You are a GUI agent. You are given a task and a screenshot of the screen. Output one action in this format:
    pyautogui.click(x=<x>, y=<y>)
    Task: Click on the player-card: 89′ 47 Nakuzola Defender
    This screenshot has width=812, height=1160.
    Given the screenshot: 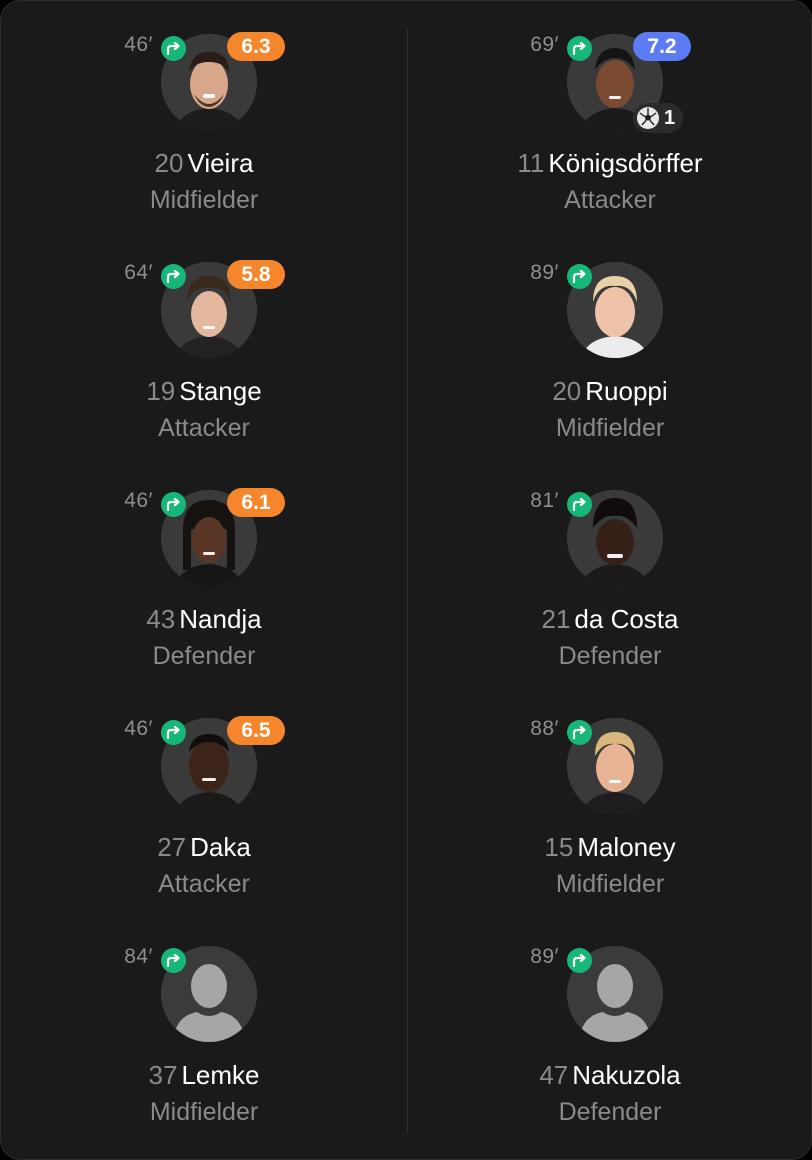 What is the action you would take?
    pyautogui.click(x=609, y=1027)
    